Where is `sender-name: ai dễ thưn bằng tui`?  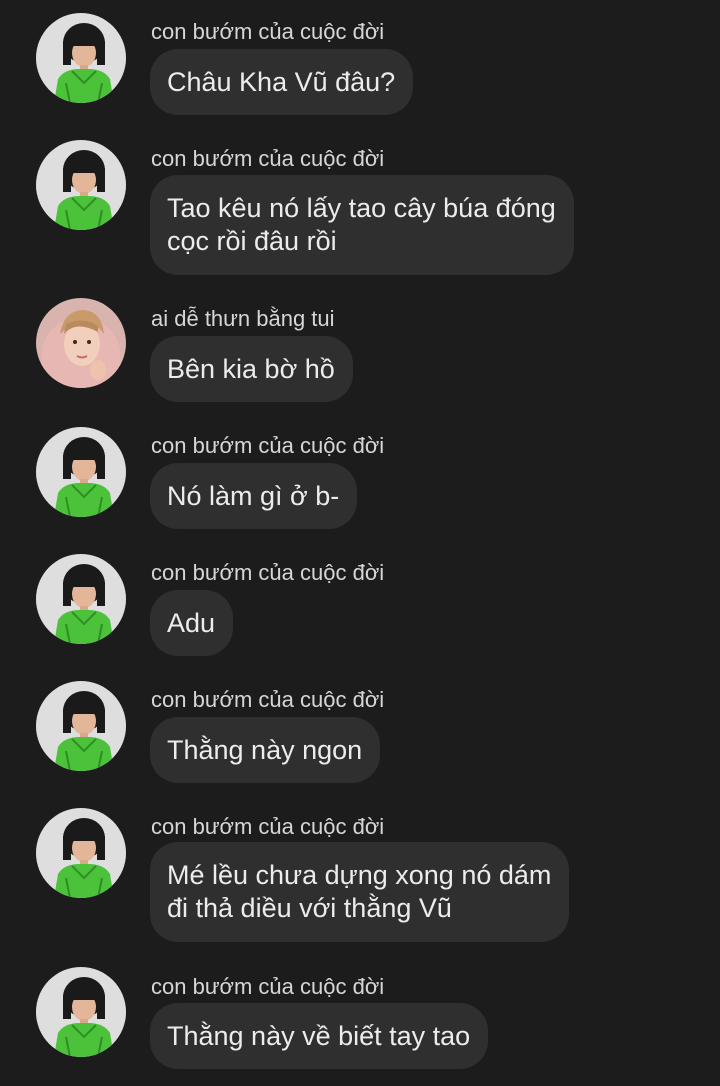
sender-name: ai dễ thưn bằng tui is located at coordinates (243, 318).